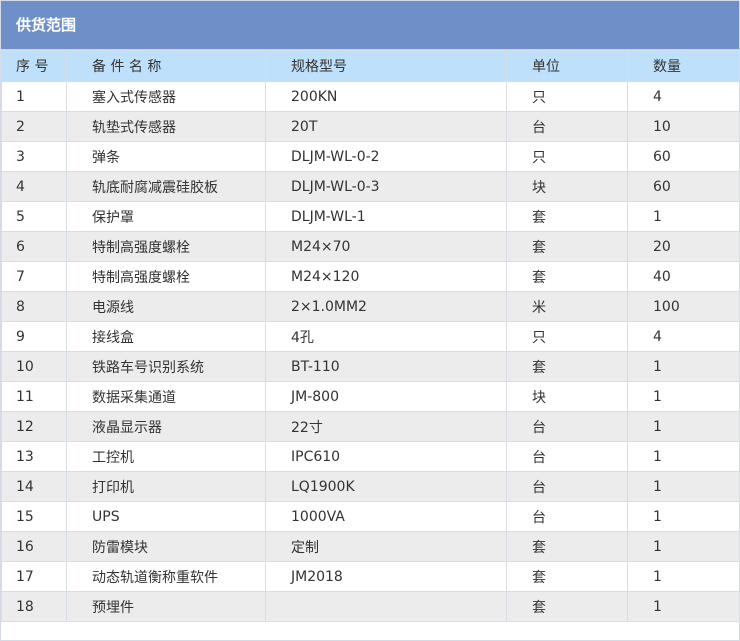 This screenshot has width=740, height=641. Describe the element at coordinates (683, 336) in the screenshot. I see `cell-quantity: 4` at that location.